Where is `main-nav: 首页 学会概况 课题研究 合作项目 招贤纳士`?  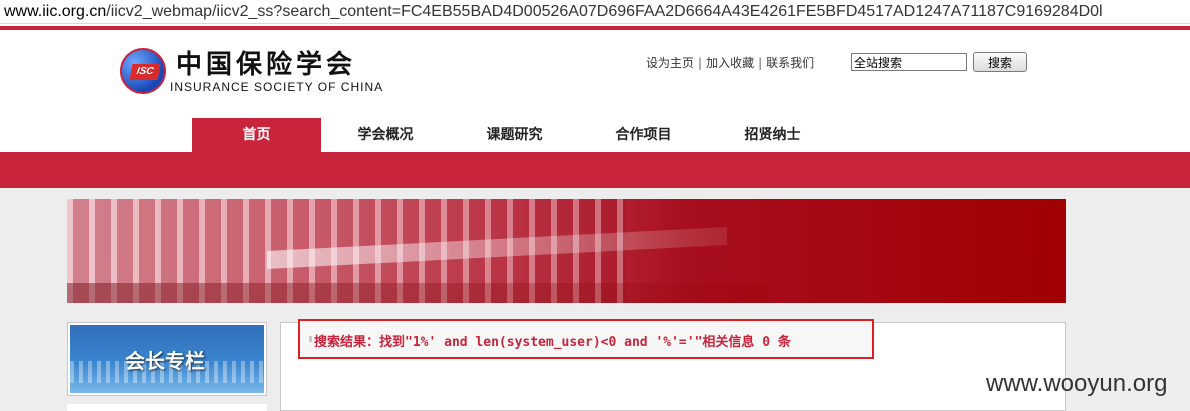
main-nav: 首页 学会概况 课题研究 合作项目 招贤纳士 is located at coordinates (514, 135).